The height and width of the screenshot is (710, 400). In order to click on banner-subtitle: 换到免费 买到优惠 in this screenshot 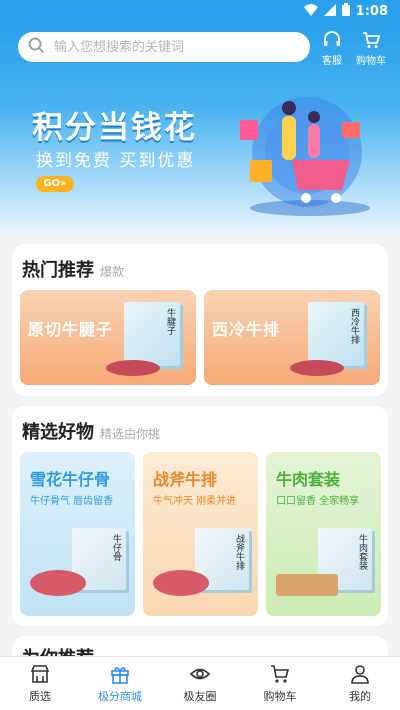, I will do `click(116, 161)`.